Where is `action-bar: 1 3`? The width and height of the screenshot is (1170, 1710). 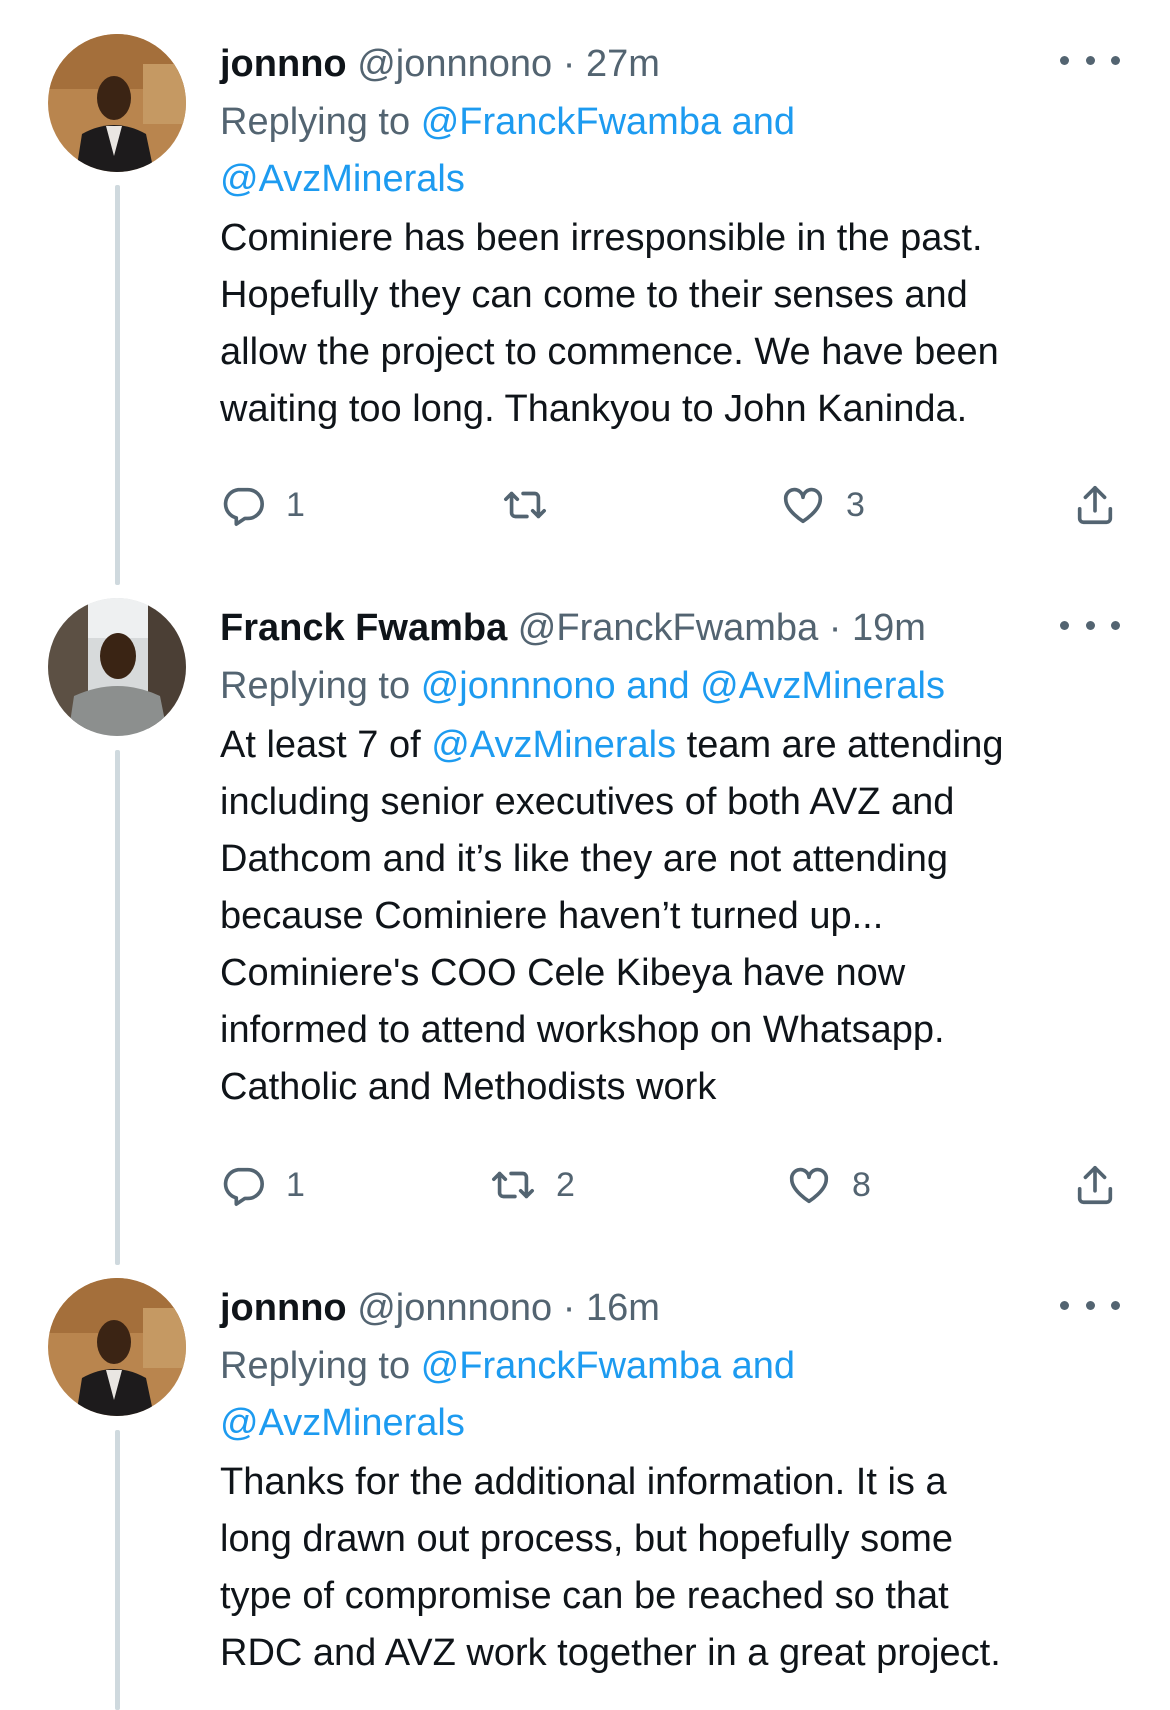
action-bar: 1 3 is located at coordinates (670, 505).